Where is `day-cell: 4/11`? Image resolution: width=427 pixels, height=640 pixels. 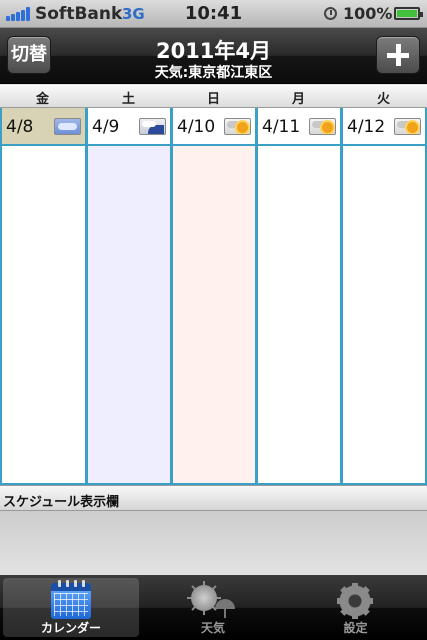 day-cell: 4/11 is located at coordinates (299, 127).